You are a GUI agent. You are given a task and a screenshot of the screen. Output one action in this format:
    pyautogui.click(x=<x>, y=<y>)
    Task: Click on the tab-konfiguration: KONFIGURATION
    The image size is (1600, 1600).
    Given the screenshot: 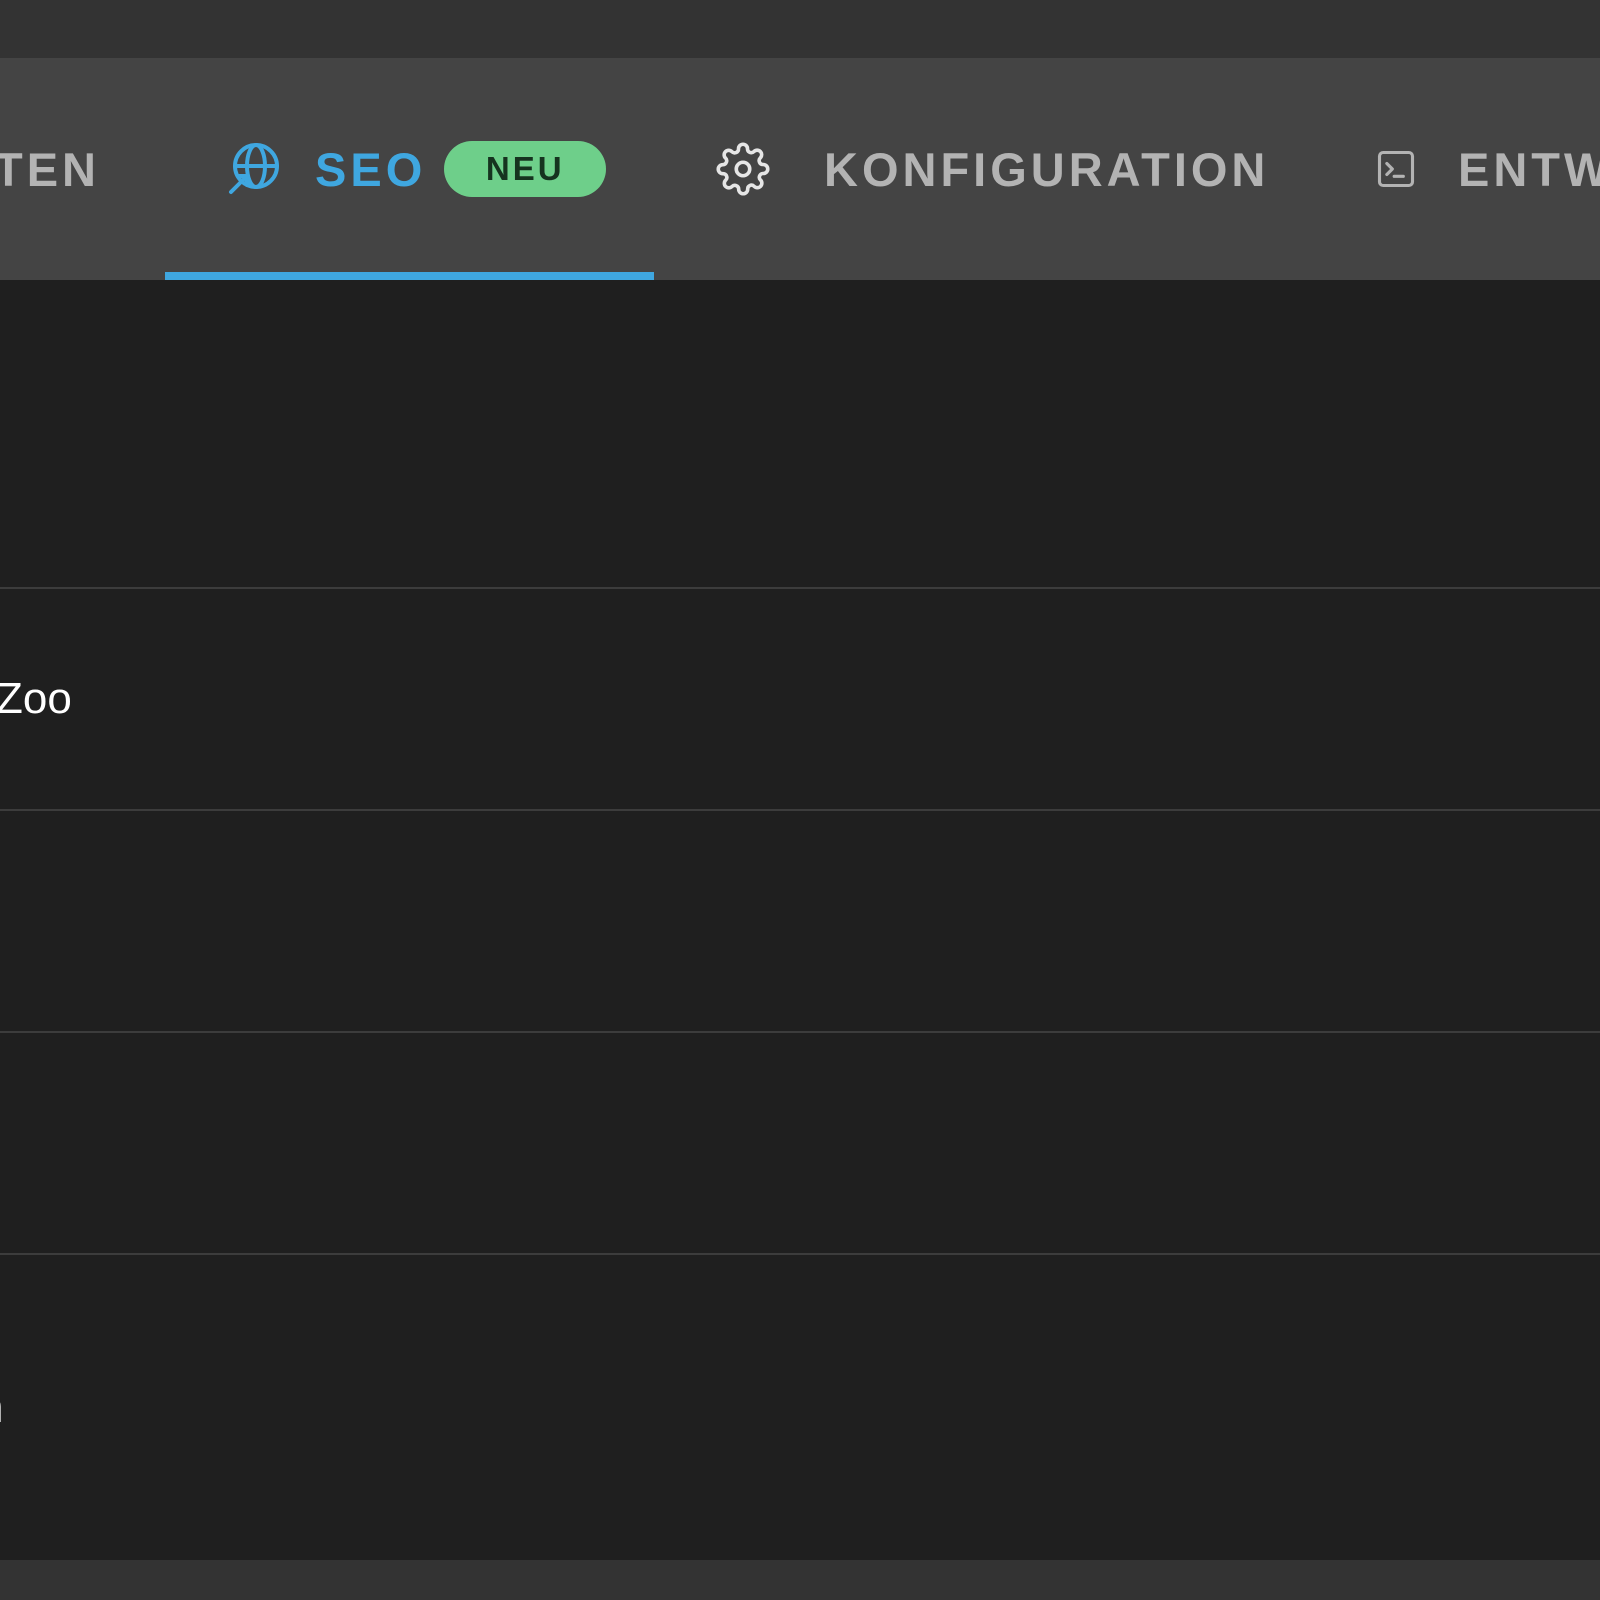 What is the action you would take?
    pyautogui.click(x=992, y=169)
    